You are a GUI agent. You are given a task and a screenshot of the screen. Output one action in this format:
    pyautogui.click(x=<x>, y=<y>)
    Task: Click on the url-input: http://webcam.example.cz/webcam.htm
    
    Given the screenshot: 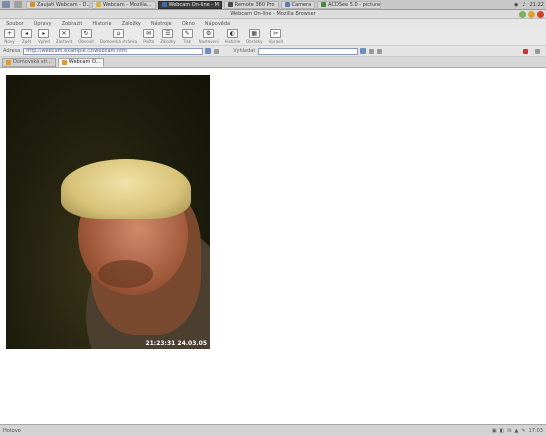 What is the action you would take?
    pyautogui.click(x=113, y=51)
    